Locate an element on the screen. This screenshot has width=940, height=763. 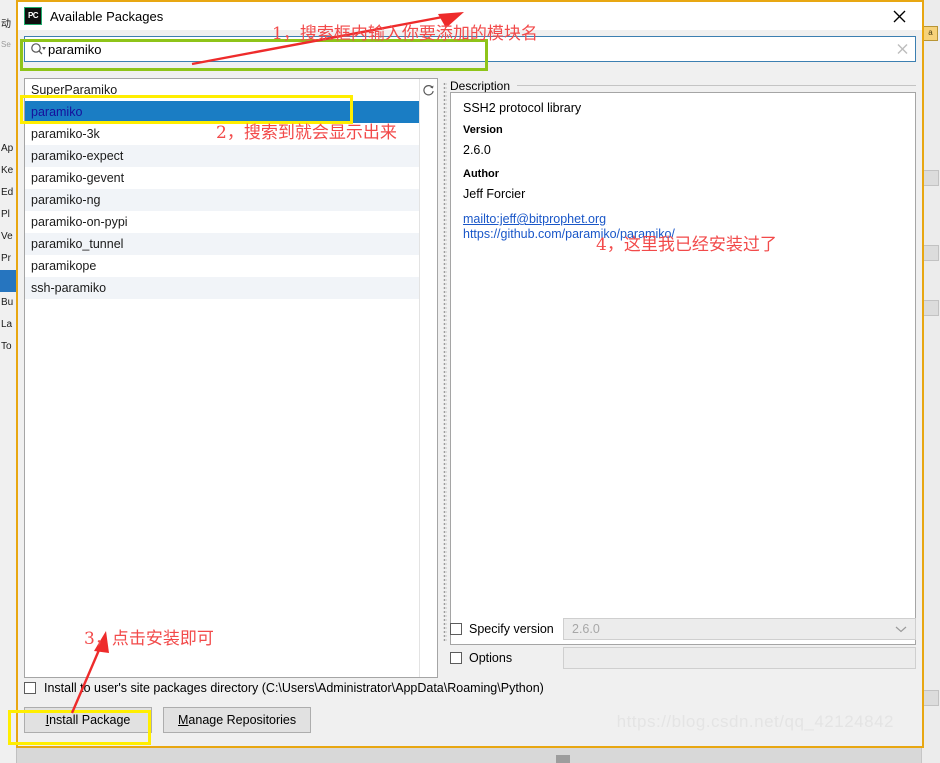
package-summary: SSH2 protocol library is located at coordinates (522, 108).